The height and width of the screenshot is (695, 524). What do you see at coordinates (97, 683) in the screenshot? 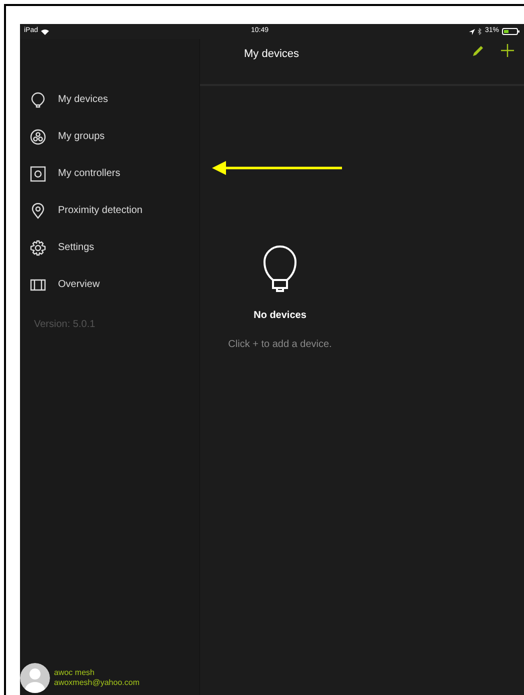
I see `user-email: awoxmesh@yahoo.com` at bounding box center [97, 683].